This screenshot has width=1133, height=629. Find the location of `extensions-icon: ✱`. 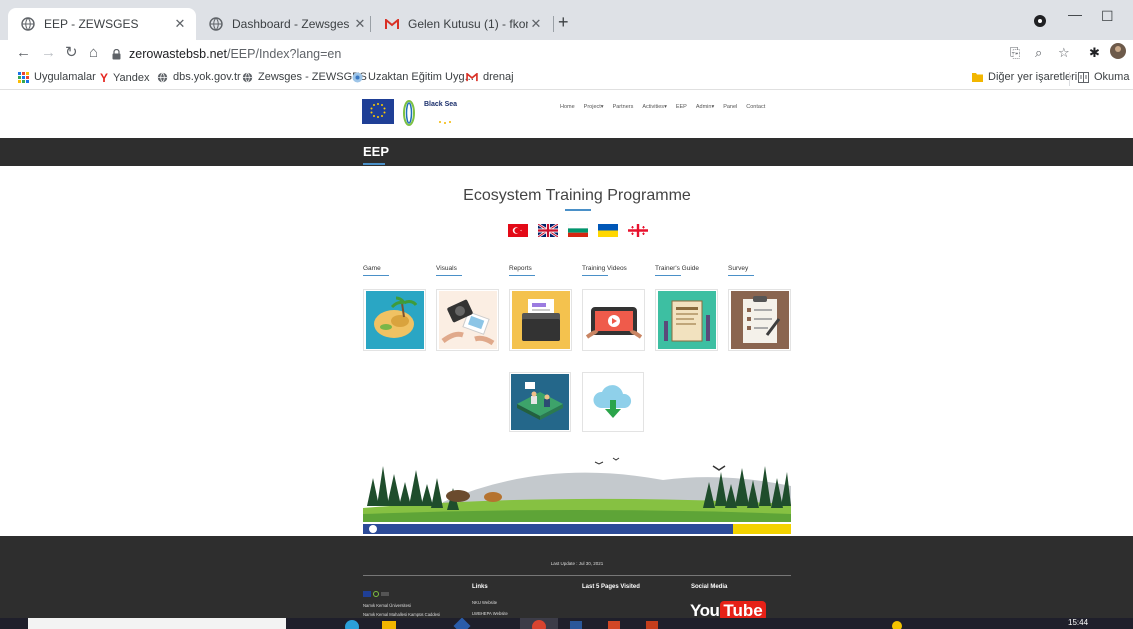

extensions-icon: ✱ is located at coordinates (1094, 53).